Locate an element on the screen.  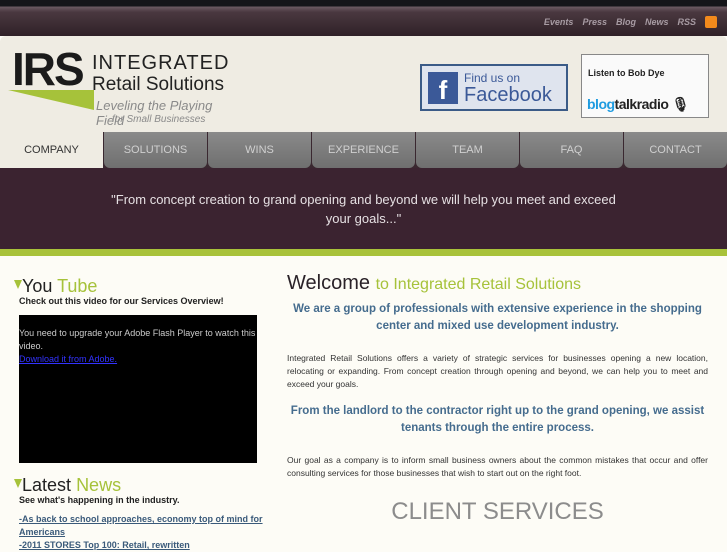
tab-experience: EXPERIENCE is located at coordinates (363, 150).